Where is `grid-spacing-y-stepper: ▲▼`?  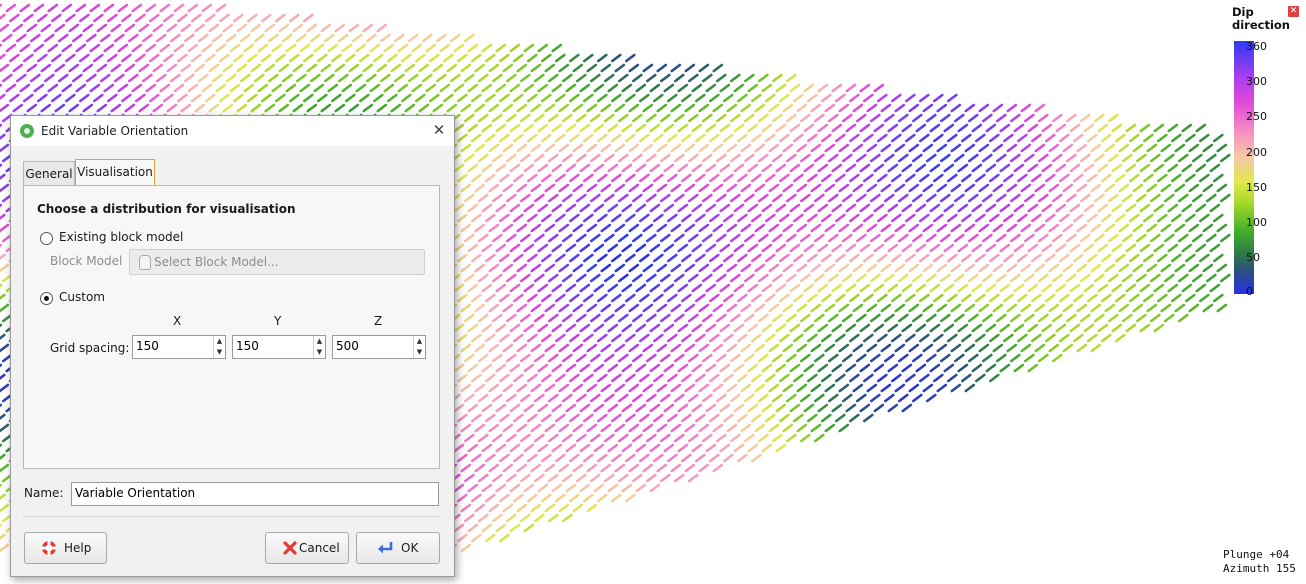
grid-spacing-y-stepper: ▲▼ is located at coordinates (279, 347).